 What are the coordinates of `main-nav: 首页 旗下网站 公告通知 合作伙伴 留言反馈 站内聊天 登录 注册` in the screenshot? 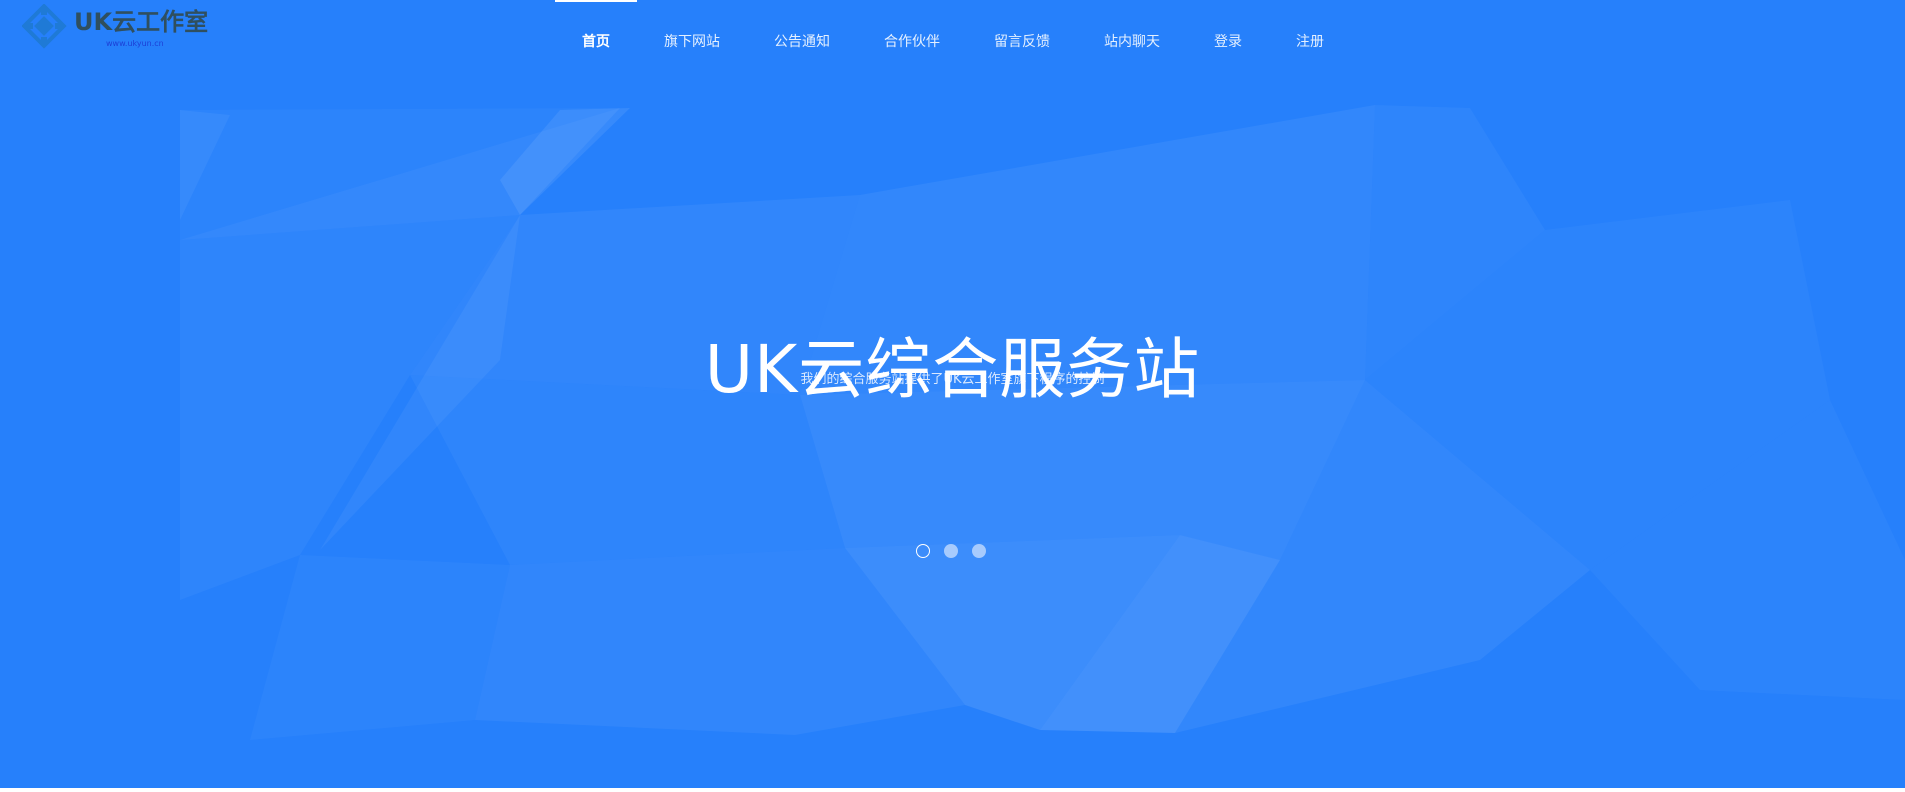 It's located at (953, 41).